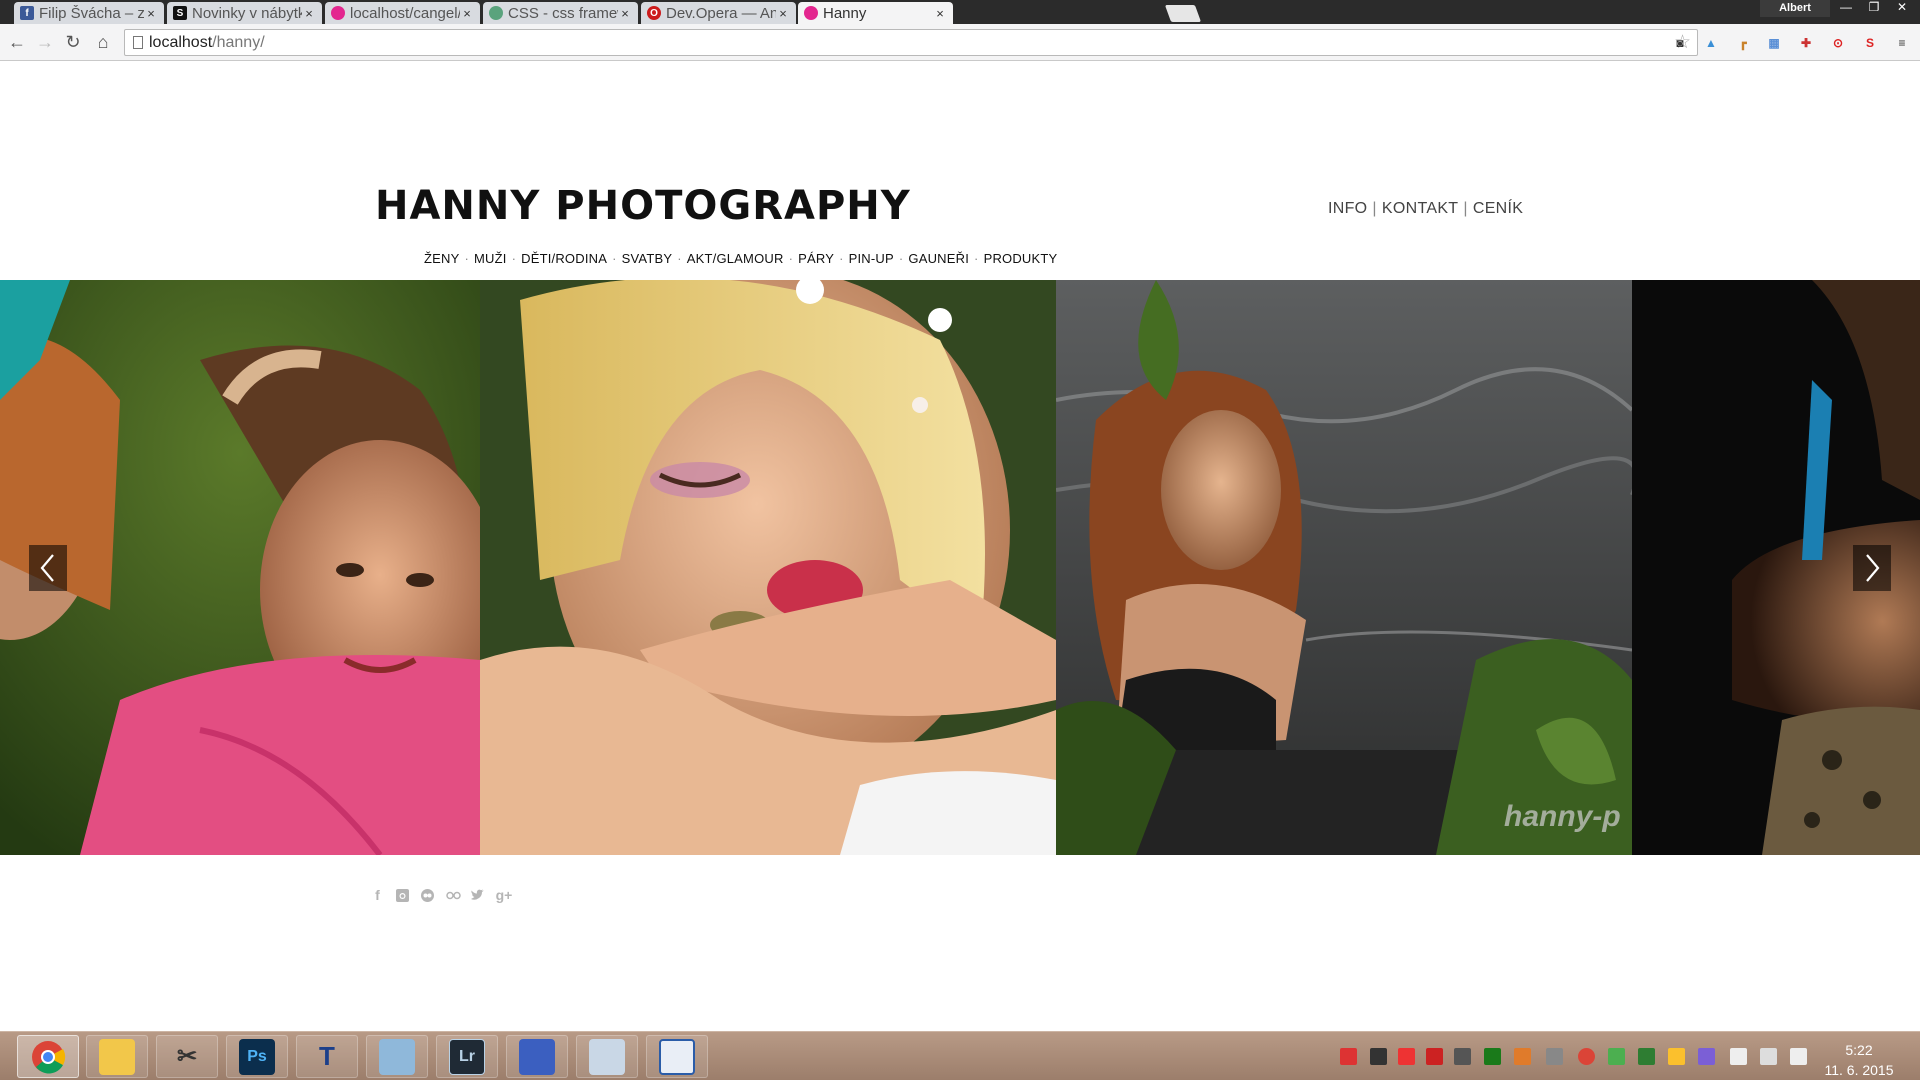  Describe the element at coordinates (441, 258) in the screenshot. I see `category-zeny: ŽENY` at that location.